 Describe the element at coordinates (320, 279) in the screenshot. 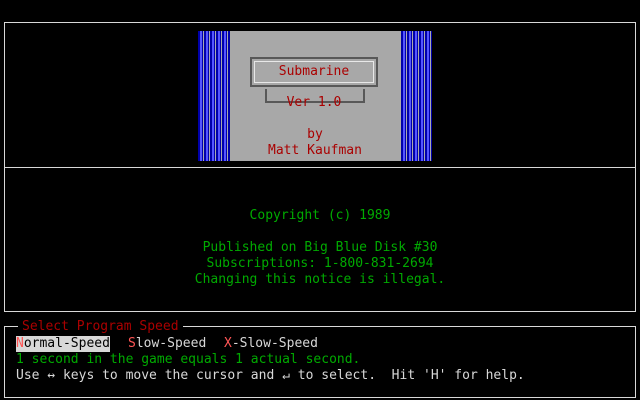

I see `notice-line: Changing this notice is illegal.` at that location.